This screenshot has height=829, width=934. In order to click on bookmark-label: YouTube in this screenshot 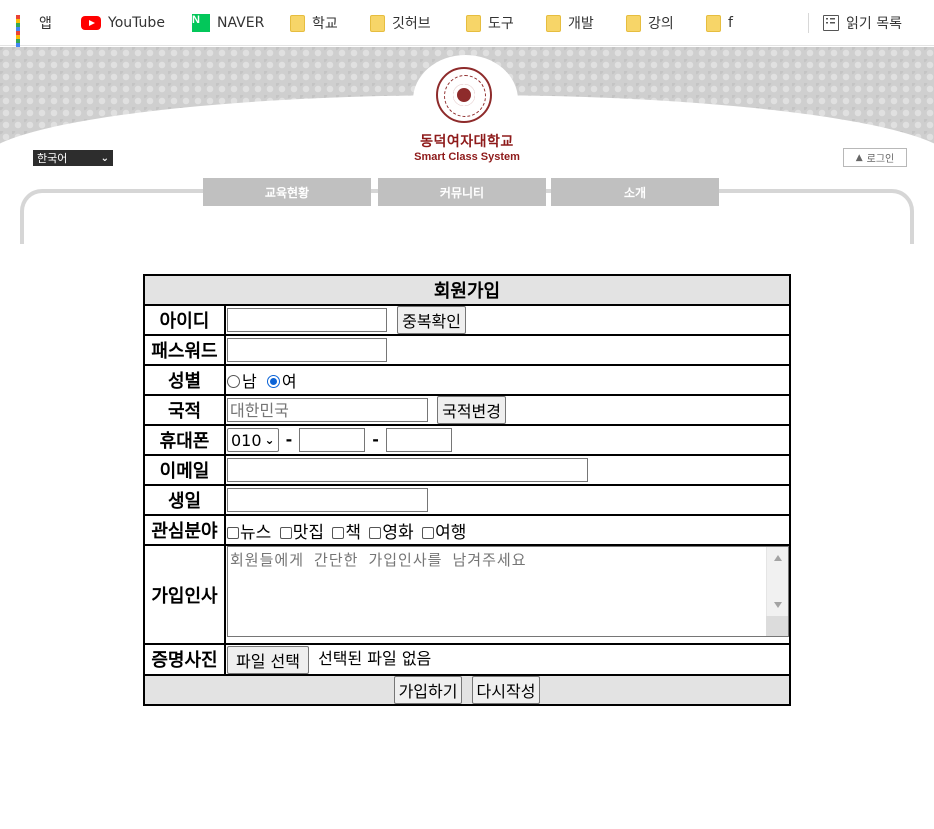, I will do `click(136, 23)`.